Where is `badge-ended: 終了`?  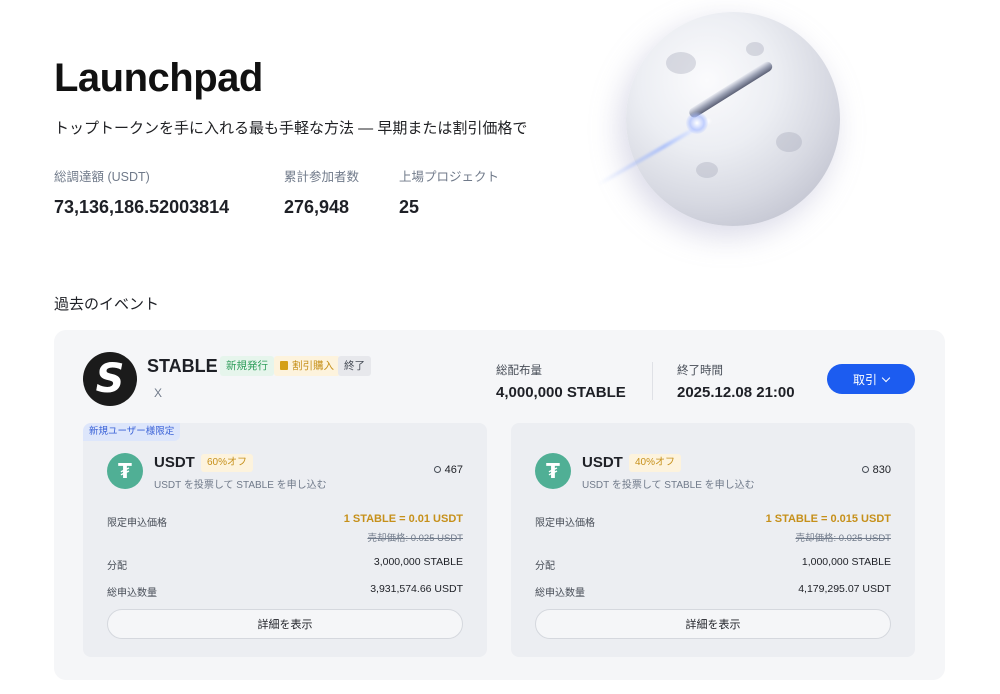 badge-ended: 終了 is located at coordinates (354, 366).